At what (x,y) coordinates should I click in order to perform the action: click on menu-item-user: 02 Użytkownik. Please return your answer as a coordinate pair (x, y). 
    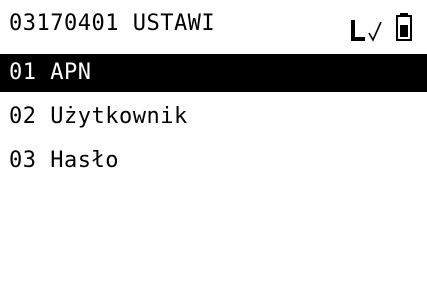
    Looking at the image, I should click on (213, 117).